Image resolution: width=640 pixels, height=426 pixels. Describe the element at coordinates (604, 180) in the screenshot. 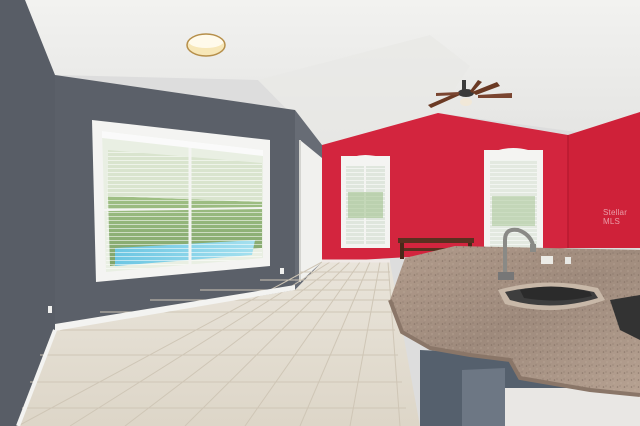

I see `red-wall-right` at that location.